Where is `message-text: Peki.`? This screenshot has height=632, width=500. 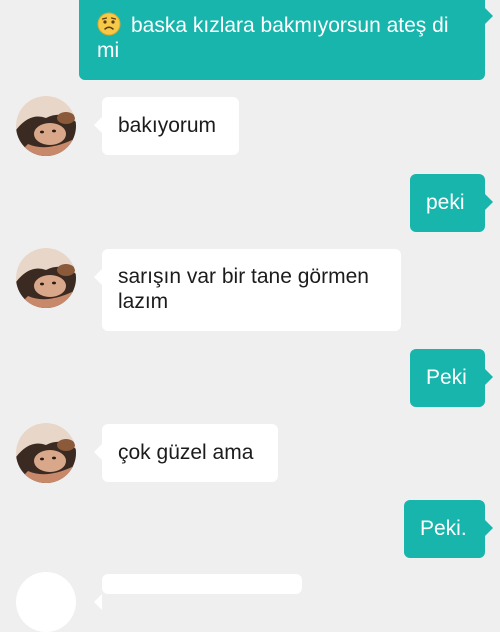 message-text: Peki. is located at coordinates (443, 528).